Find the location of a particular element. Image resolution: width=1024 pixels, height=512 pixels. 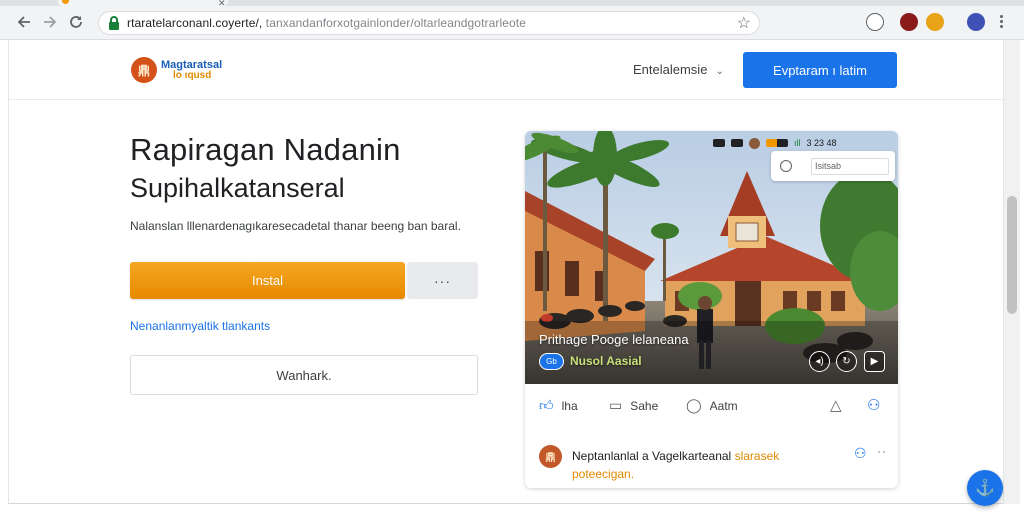

profile-icon is located at coordinates (976, 22).